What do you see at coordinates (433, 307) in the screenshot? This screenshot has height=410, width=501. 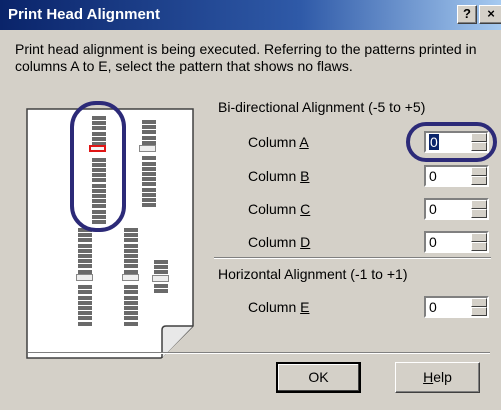 I see `column-e-value: 0` at bounding box center [433, 307].